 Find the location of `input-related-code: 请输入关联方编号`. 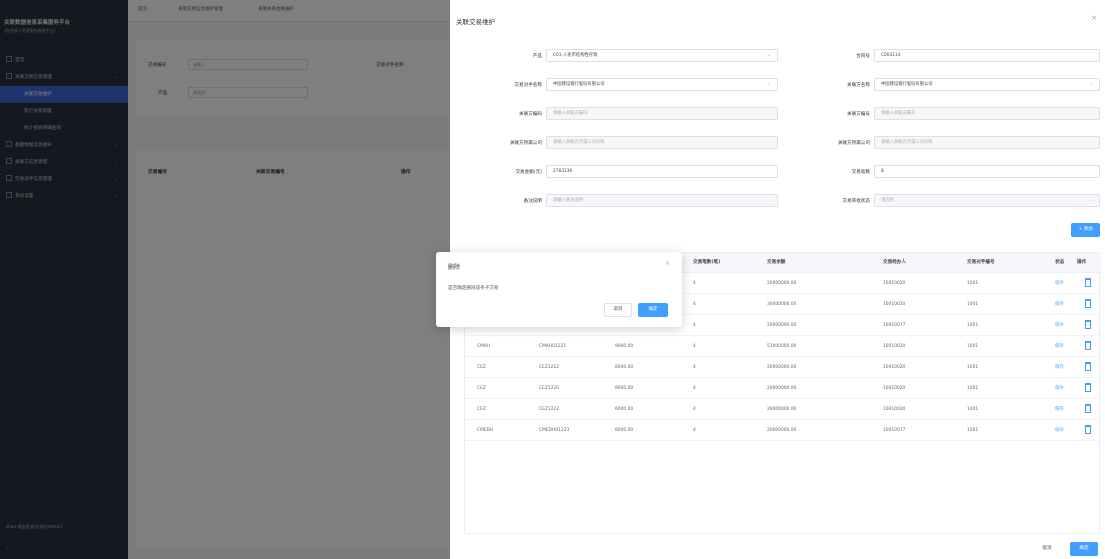

input-related-code: 请输入关联方编号 is located at coordinates (987, 113).